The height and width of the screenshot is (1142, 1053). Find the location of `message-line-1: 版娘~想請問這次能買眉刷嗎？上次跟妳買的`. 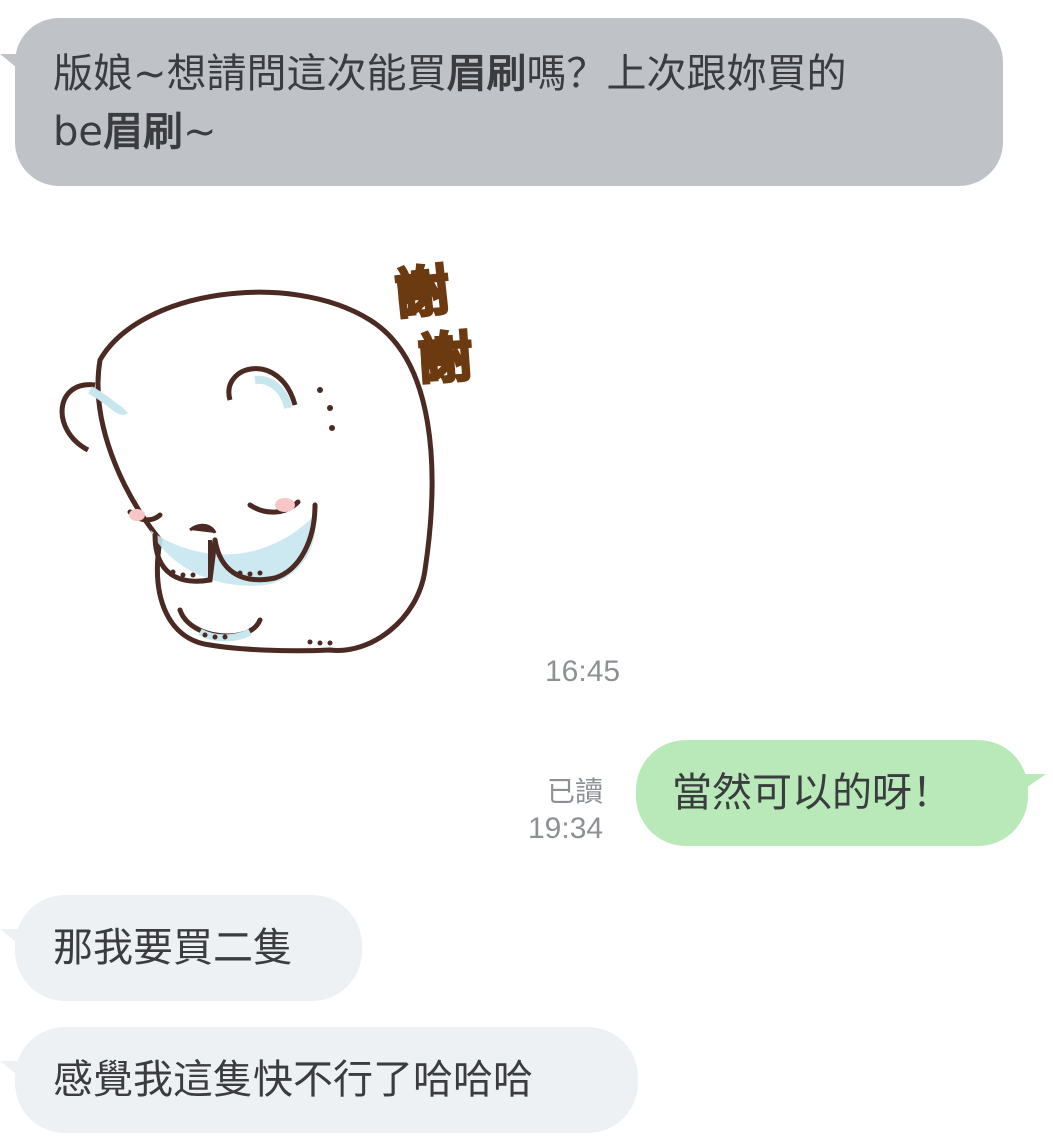

message-line-1: 版娘~想請問這次能買眉刷嗎？上次跟妳買的 is located at coordinates (528, 74).